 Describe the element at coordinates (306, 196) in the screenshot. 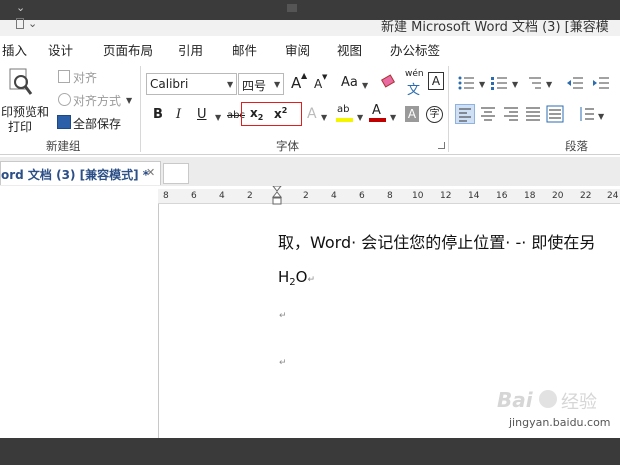

I see `ruler-tick: 2` at that location.